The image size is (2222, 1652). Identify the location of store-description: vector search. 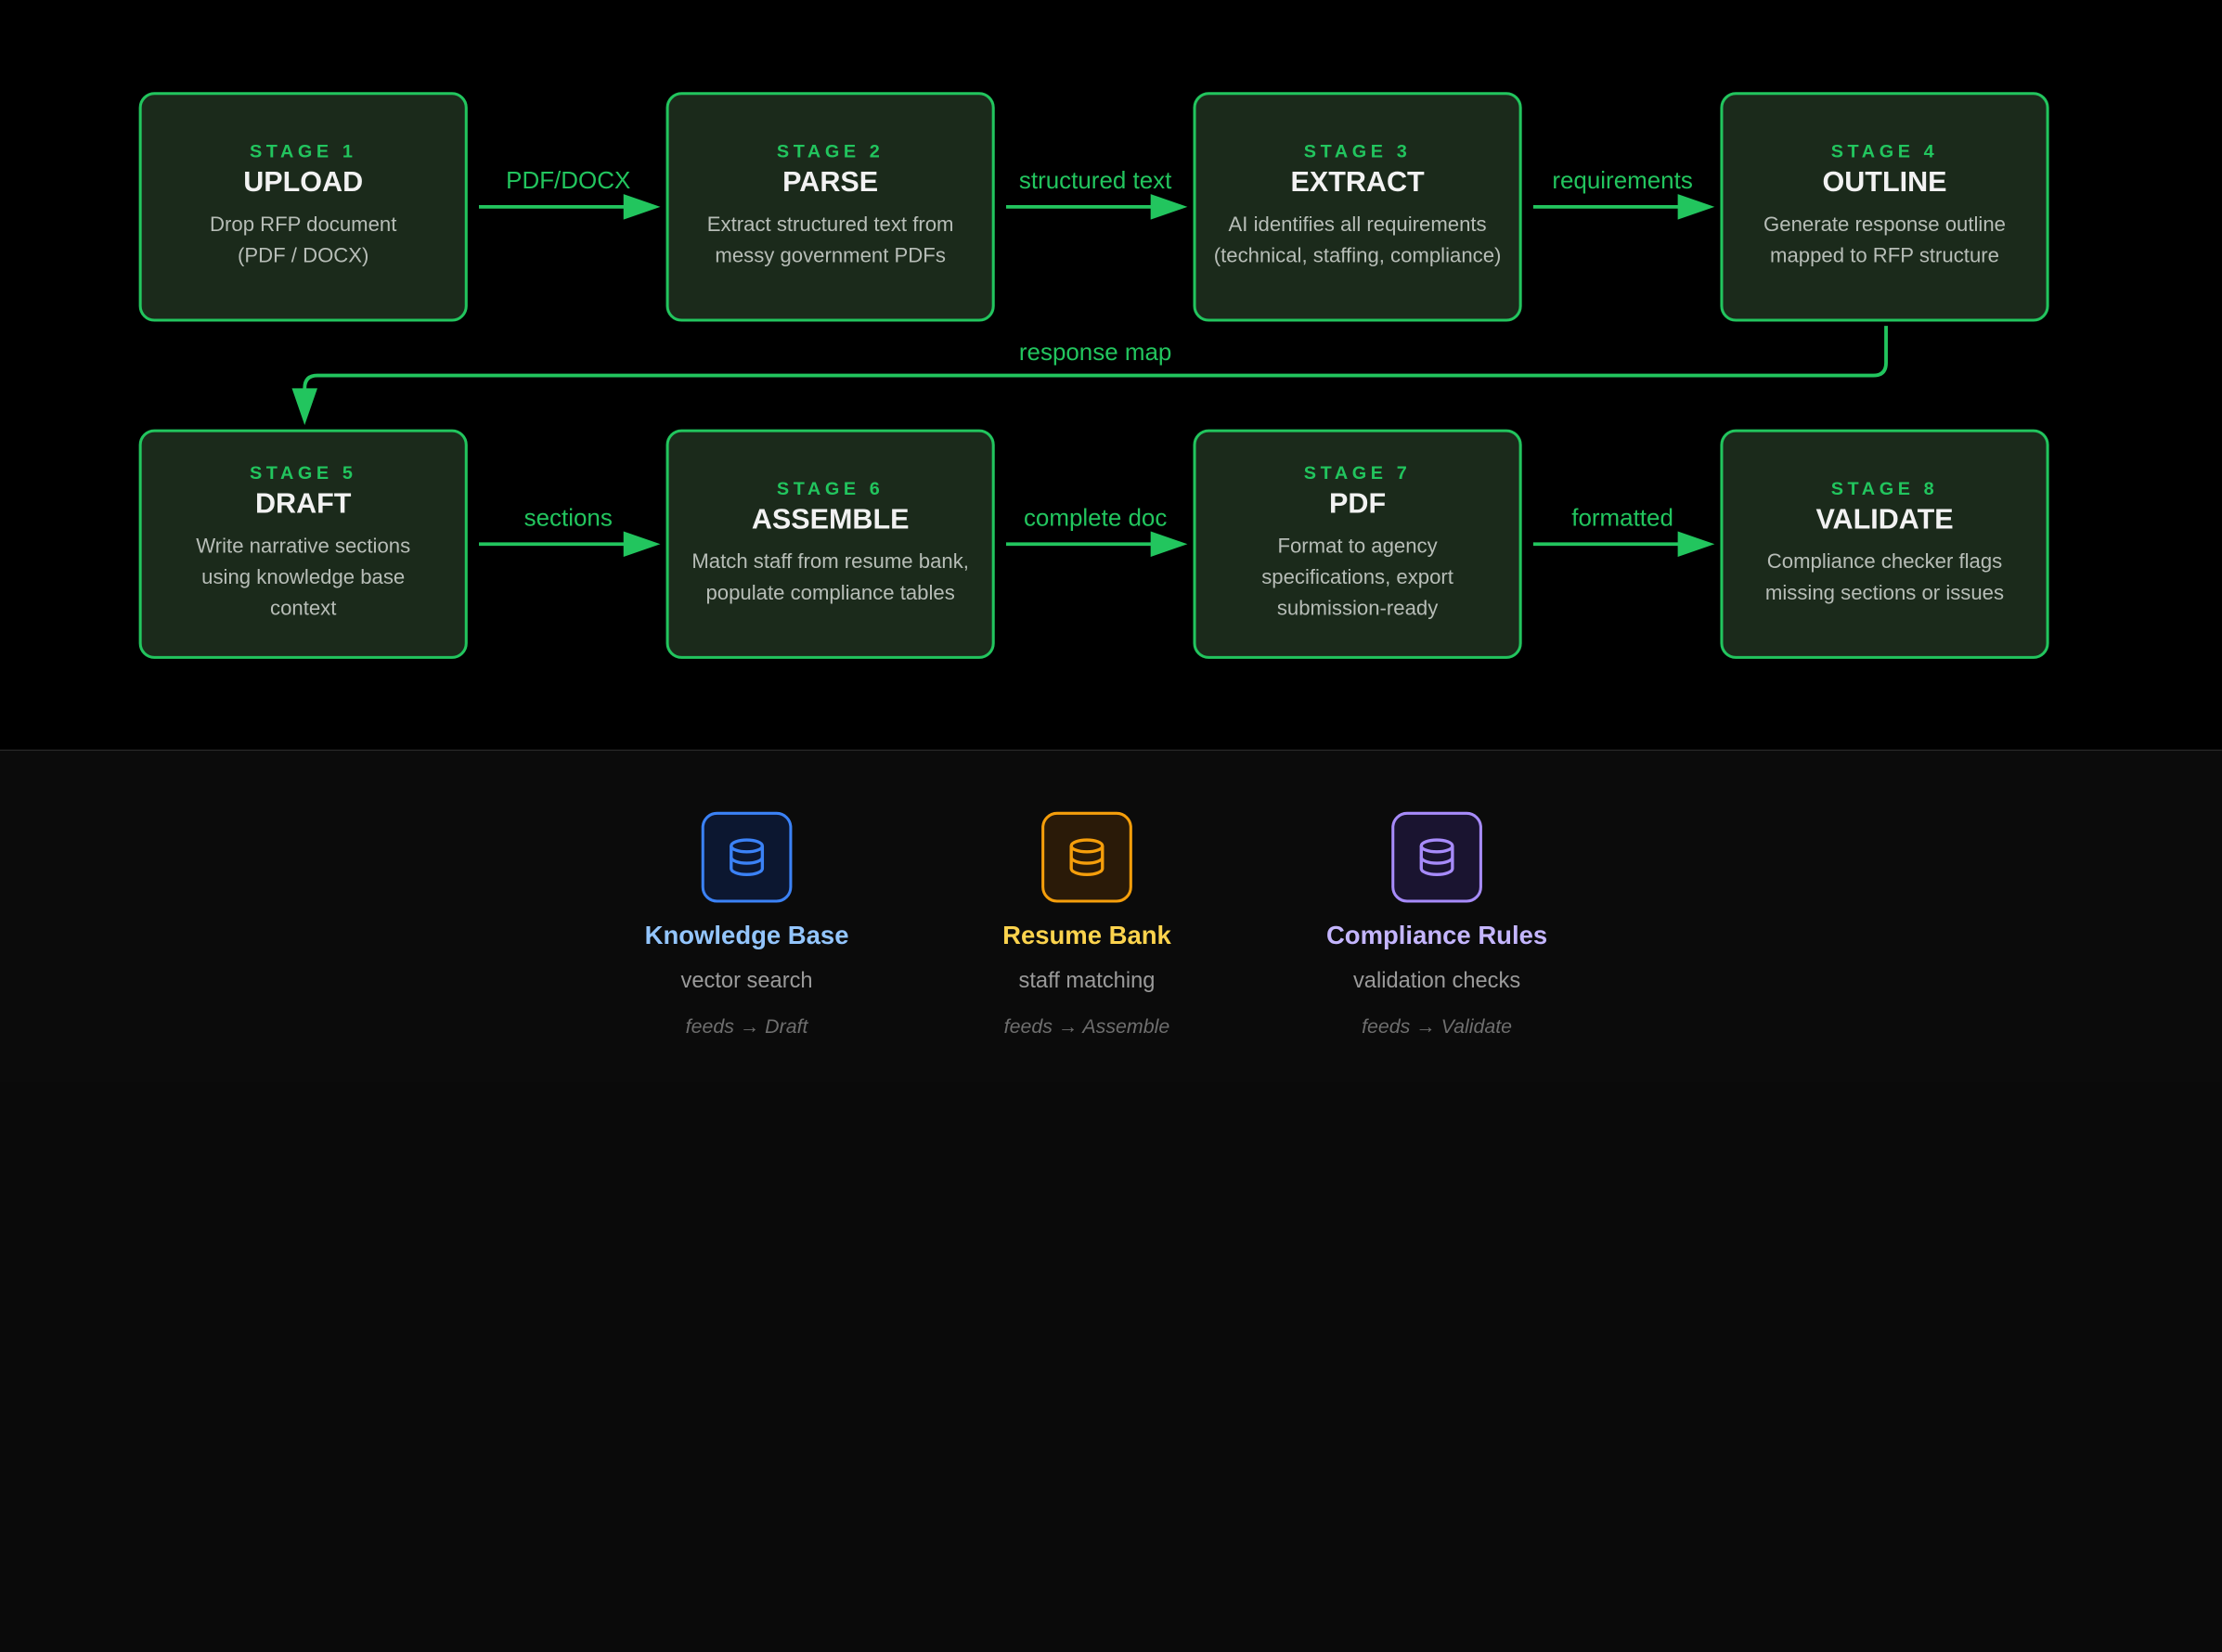
(746, 981).